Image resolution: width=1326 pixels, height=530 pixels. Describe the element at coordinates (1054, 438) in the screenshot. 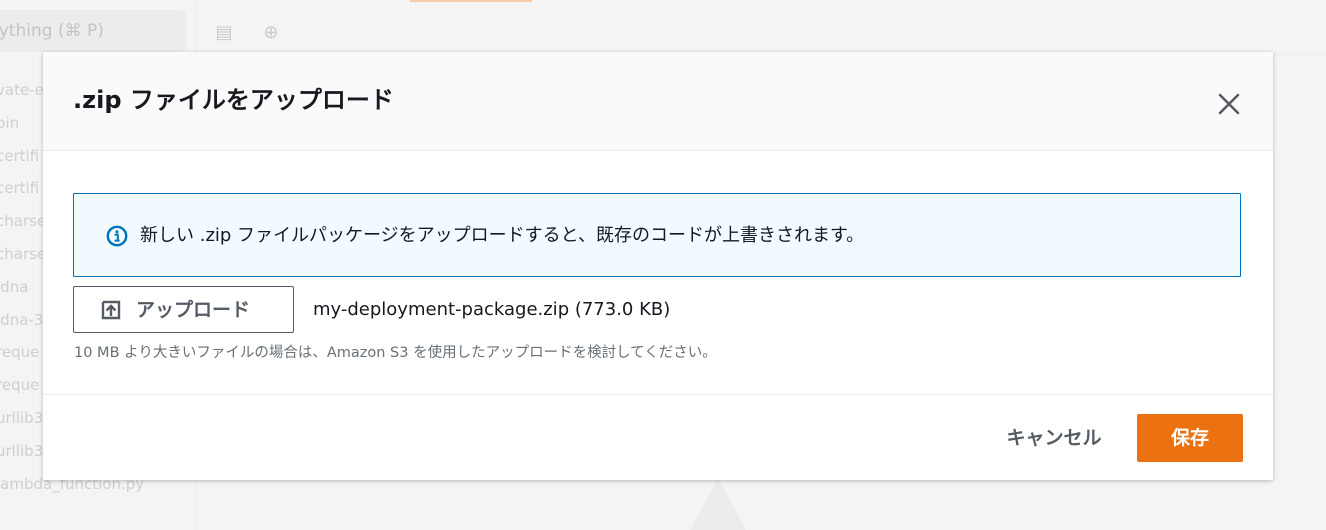

I see `cancel-button: キャンセル` at that location.